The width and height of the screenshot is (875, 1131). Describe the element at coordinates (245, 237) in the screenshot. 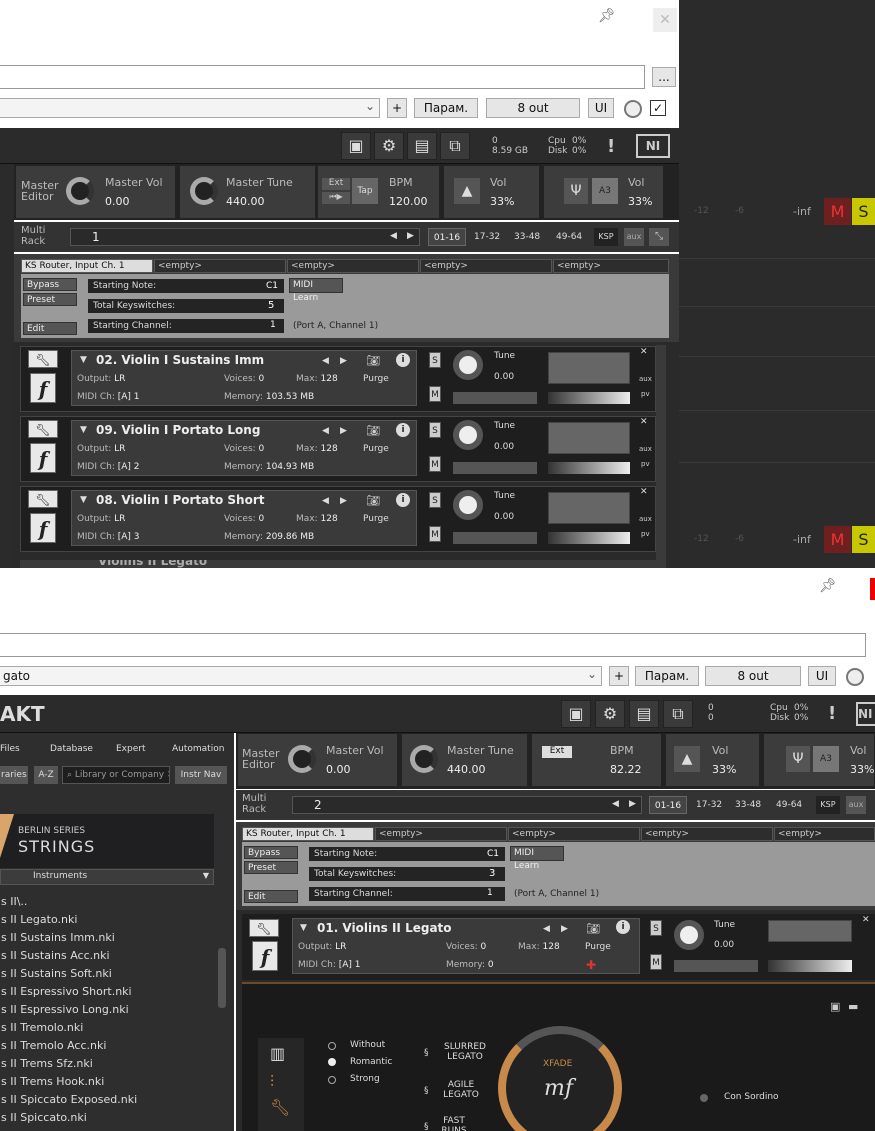

I see `rack-select` at that location.